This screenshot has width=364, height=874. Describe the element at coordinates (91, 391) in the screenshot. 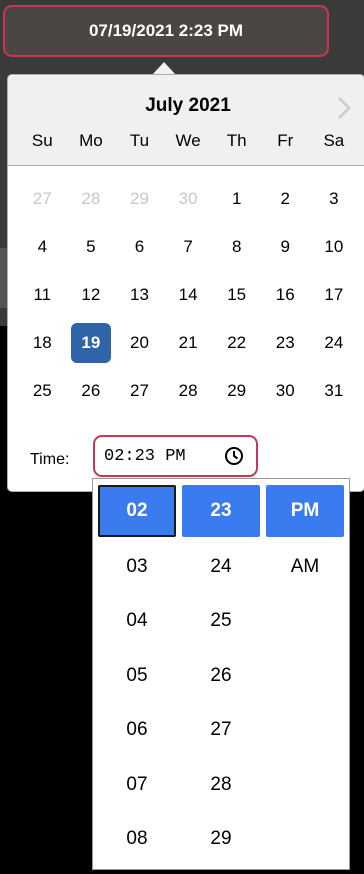

I see `calendar-day: 26` at that location.